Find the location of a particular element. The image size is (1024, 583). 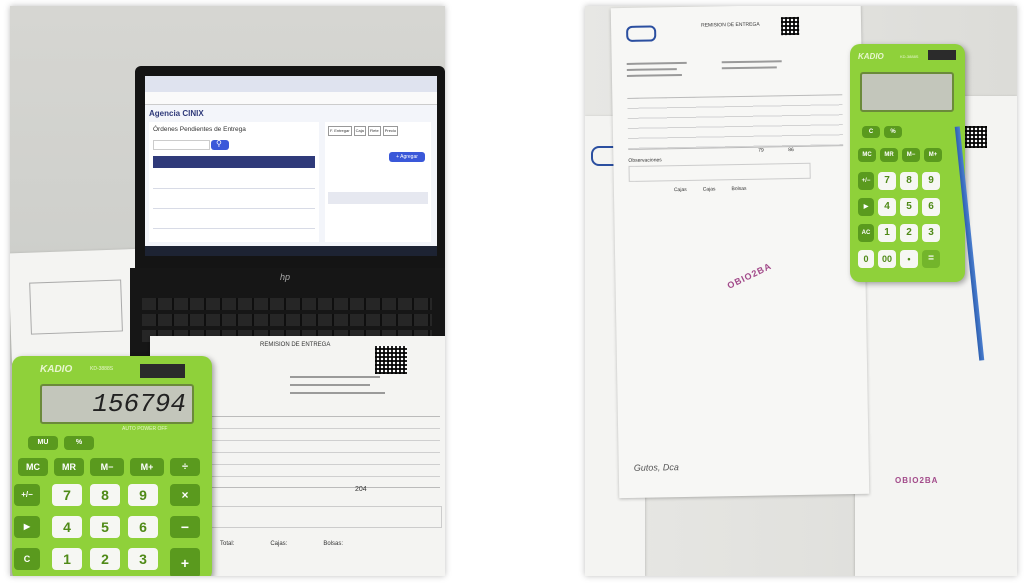

search-icon: ⚲ is located at coordinates (219, 143).